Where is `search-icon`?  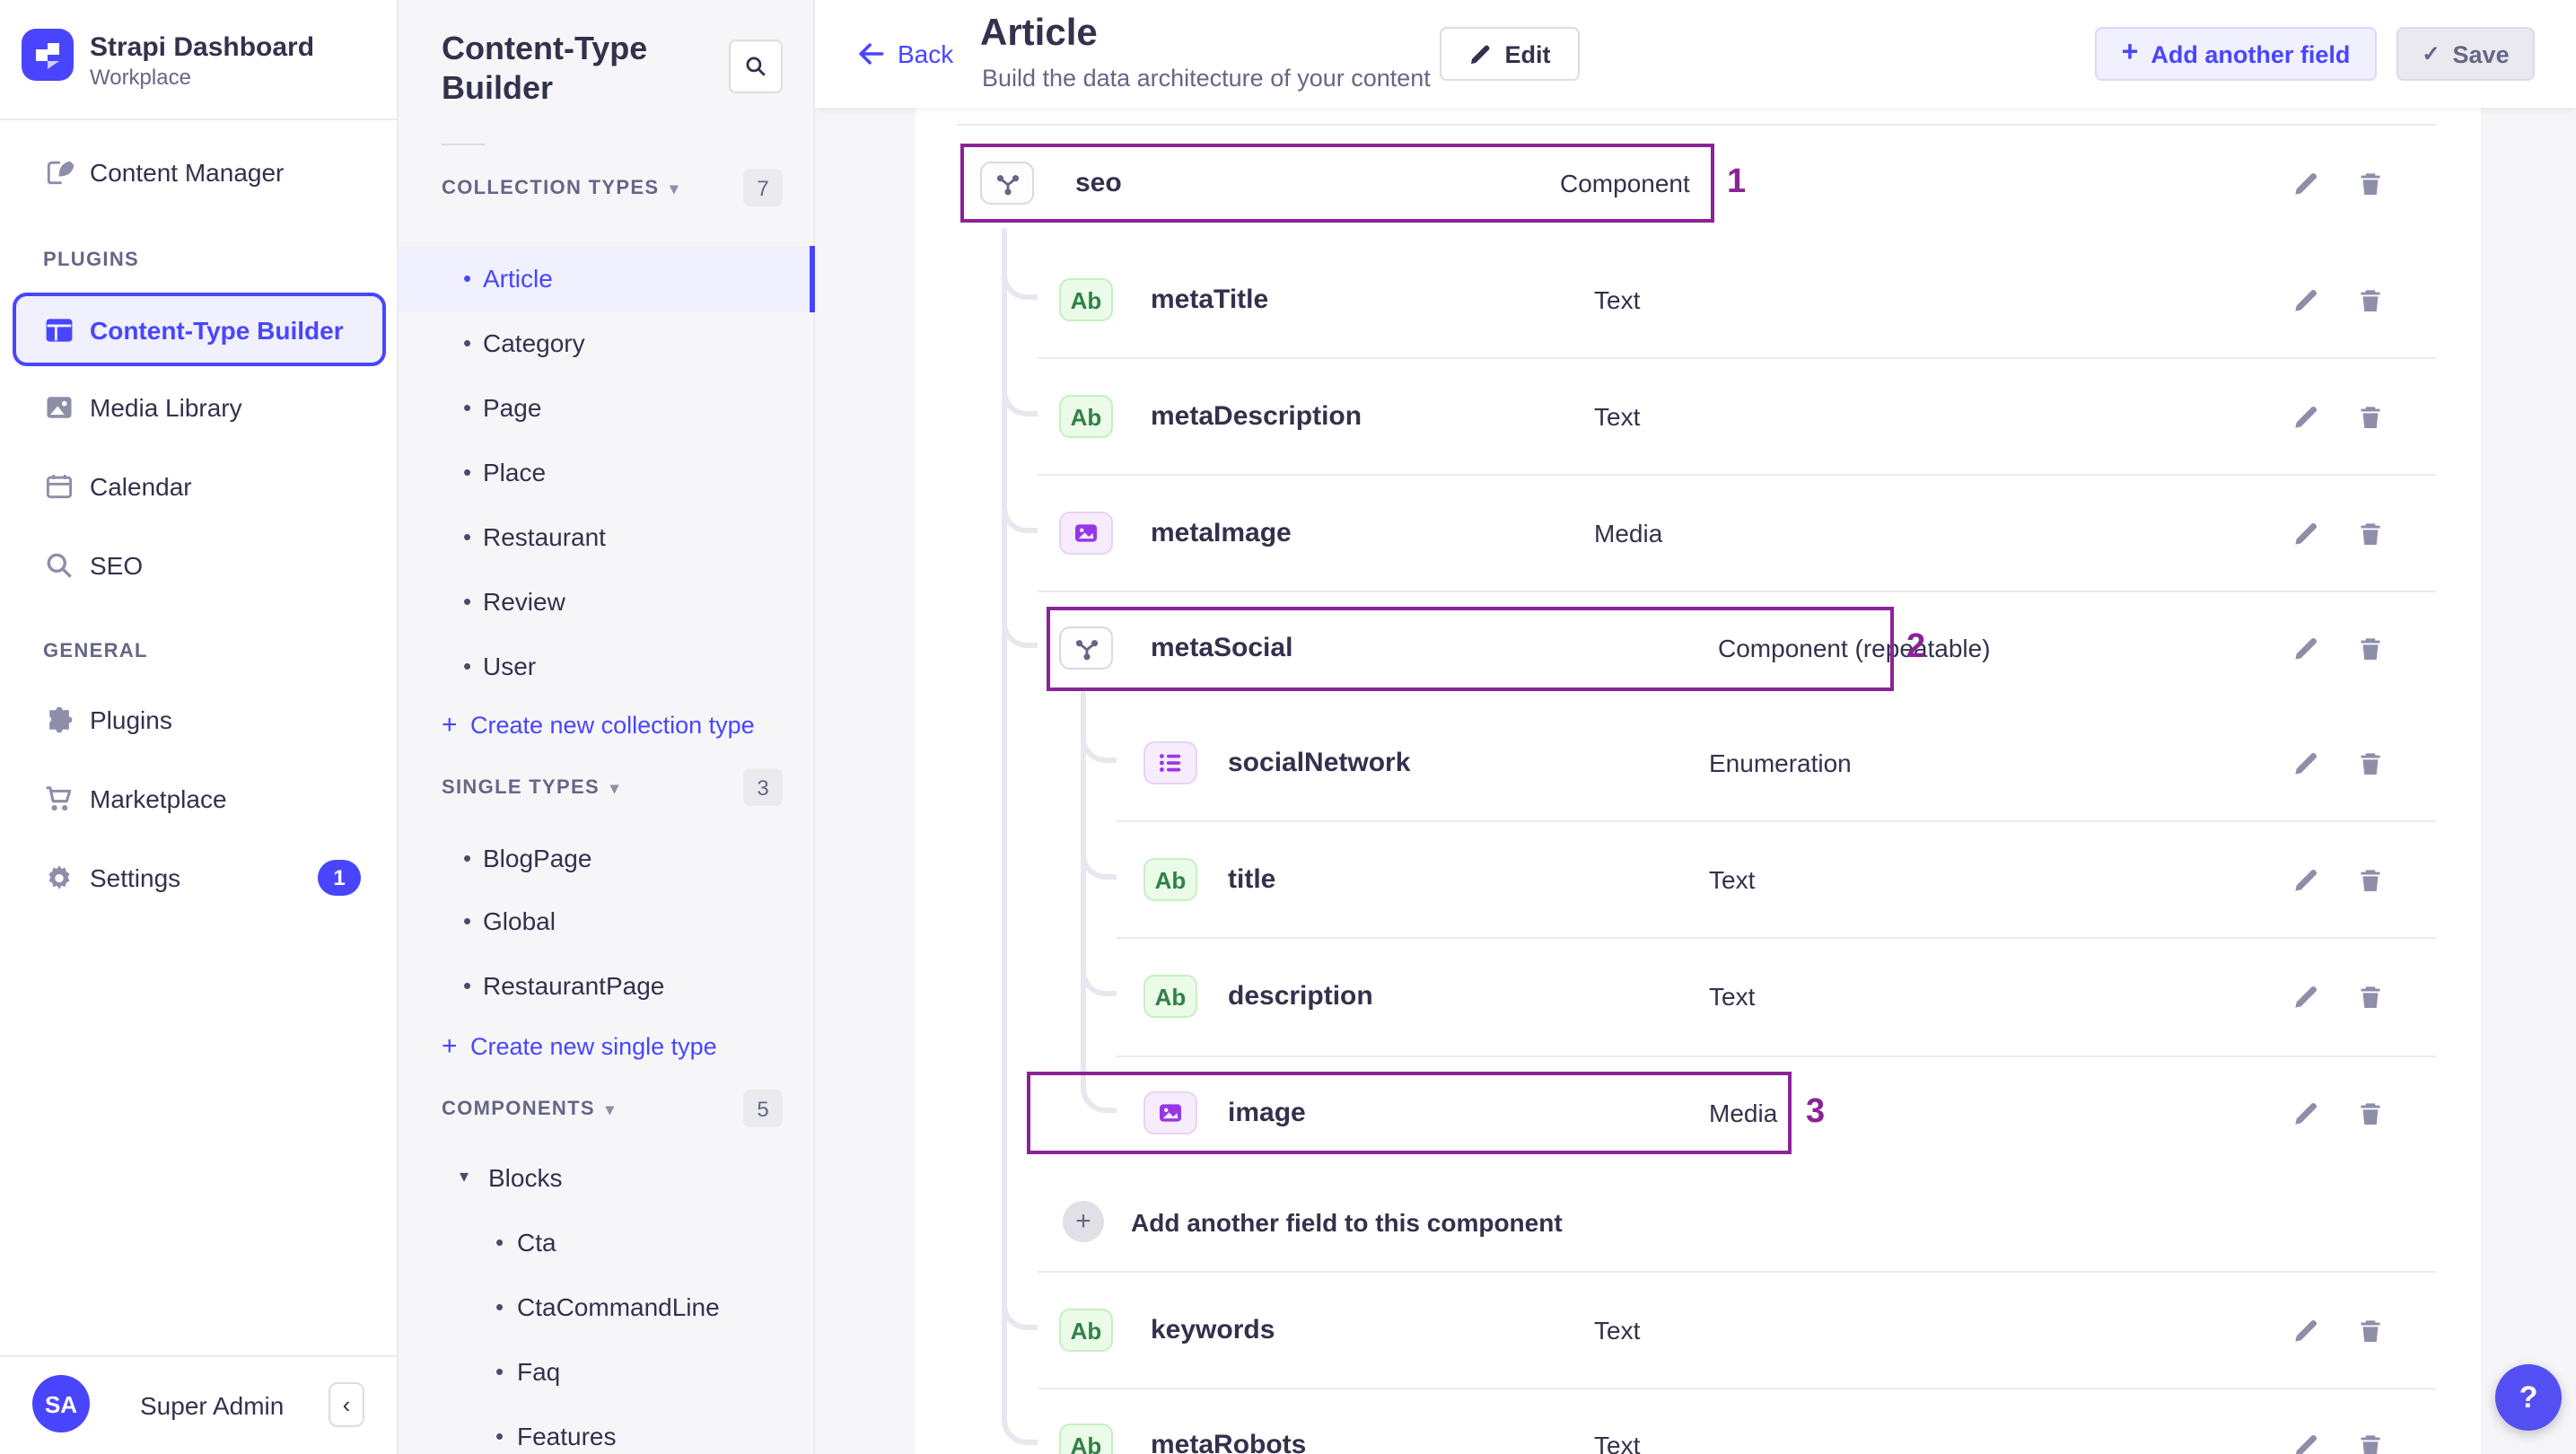
search-icon is located at coordinates (59, 565).